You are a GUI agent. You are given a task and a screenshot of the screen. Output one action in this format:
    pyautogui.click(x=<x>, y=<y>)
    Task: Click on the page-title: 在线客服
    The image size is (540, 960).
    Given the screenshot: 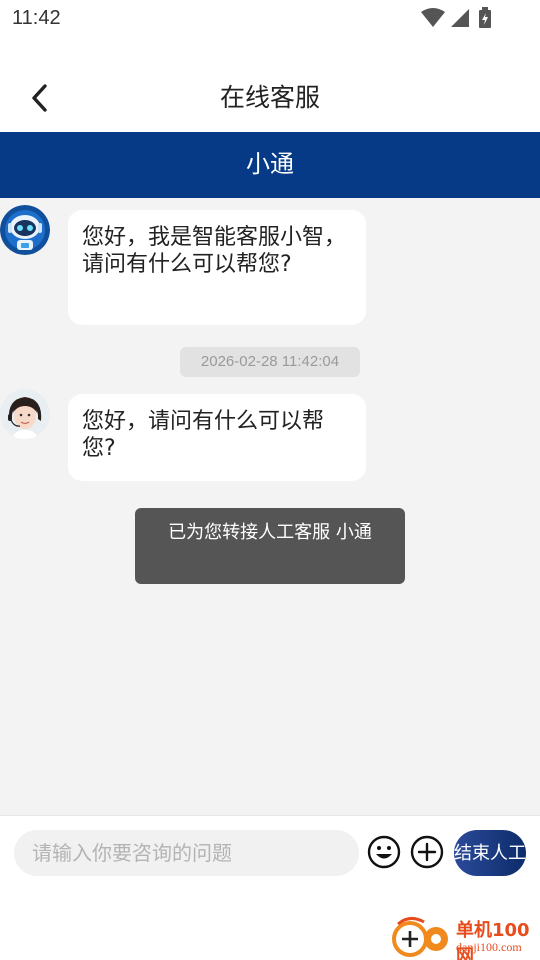 What is the action you would take?
    pyautogui.click(x=269, y=97)
    